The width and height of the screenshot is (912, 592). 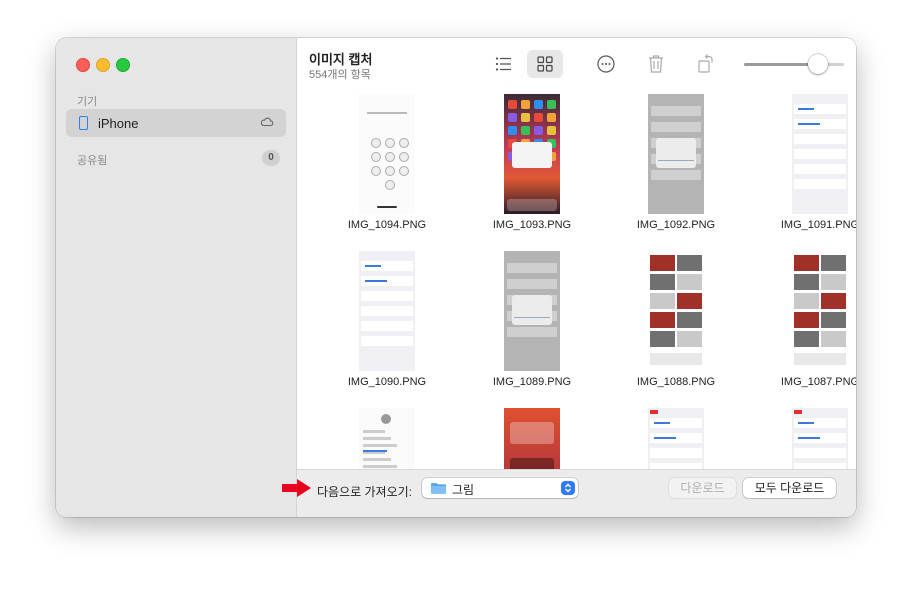 What do you see at coordinates (123, 65) in the screenshot?
I see `zoom-button` at bounding box center [123, 65].